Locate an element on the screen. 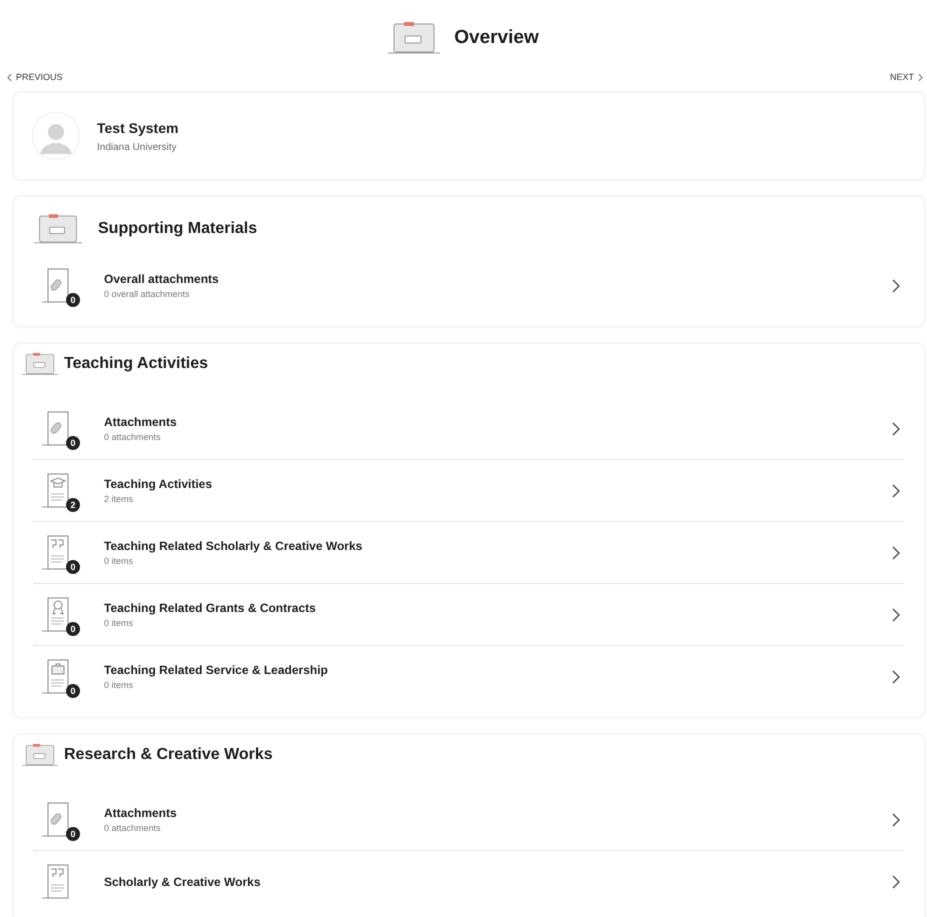 The height and width of the screenshot is (917, 927). previous-link: PREVIOUS is located at coordinates (35, 77).